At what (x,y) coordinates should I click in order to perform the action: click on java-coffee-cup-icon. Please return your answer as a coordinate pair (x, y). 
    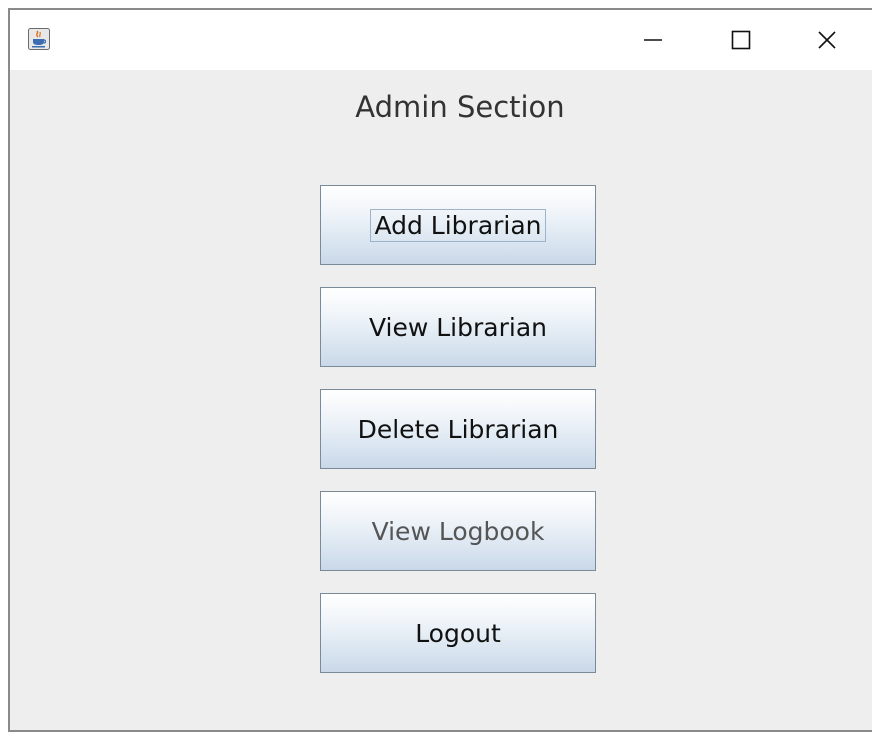
    Looking at the image, I should click on (39, 39).